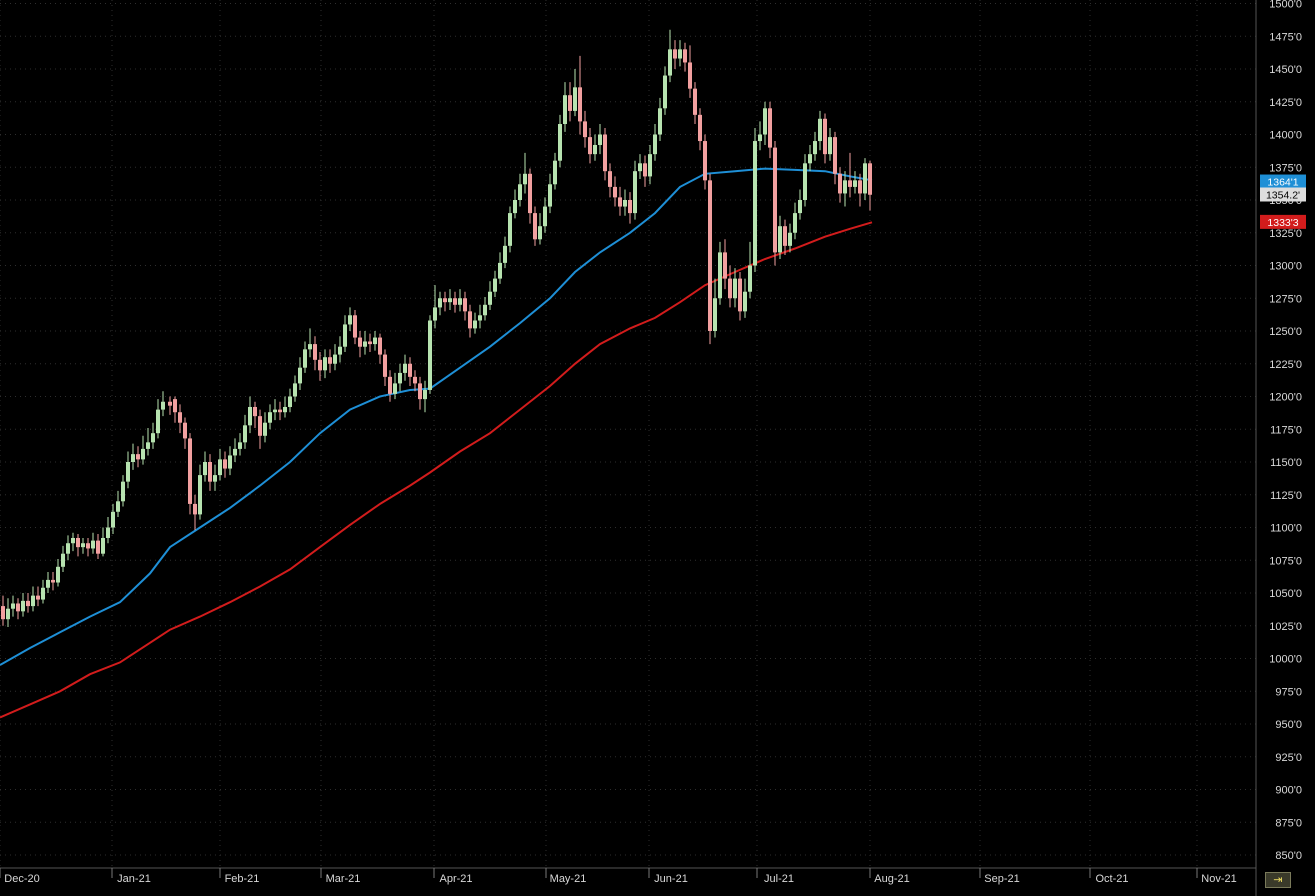 The height and width of the screenshot is (896, 1315). Describe the element at coordinates (1282, 183) in the screenshot. I see `price-badge-label: 1364'1` at that location.